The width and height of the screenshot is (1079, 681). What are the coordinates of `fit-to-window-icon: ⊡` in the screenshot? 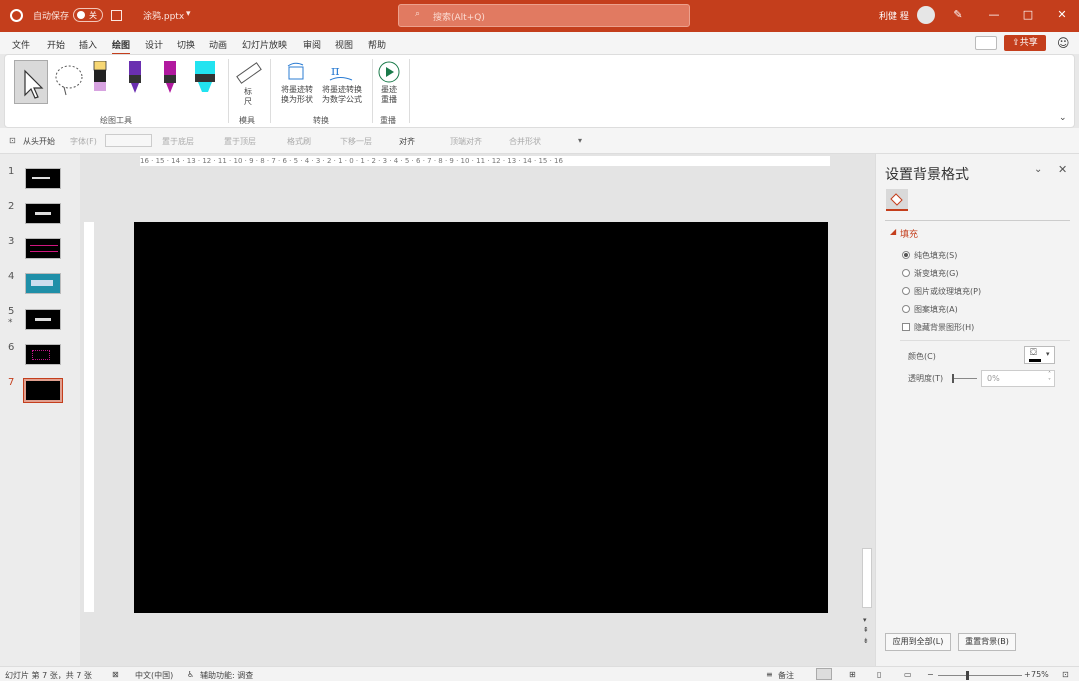 It's located at (1065, 674).